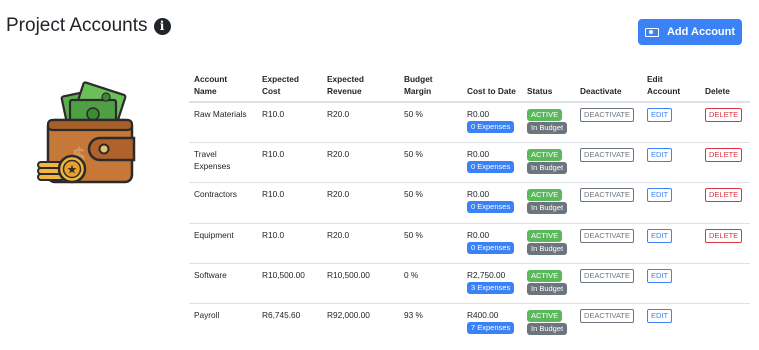 The width and height of the screenshot is (759, 350). I want to click on account-name-cell: Equipment, so click(223, 243).